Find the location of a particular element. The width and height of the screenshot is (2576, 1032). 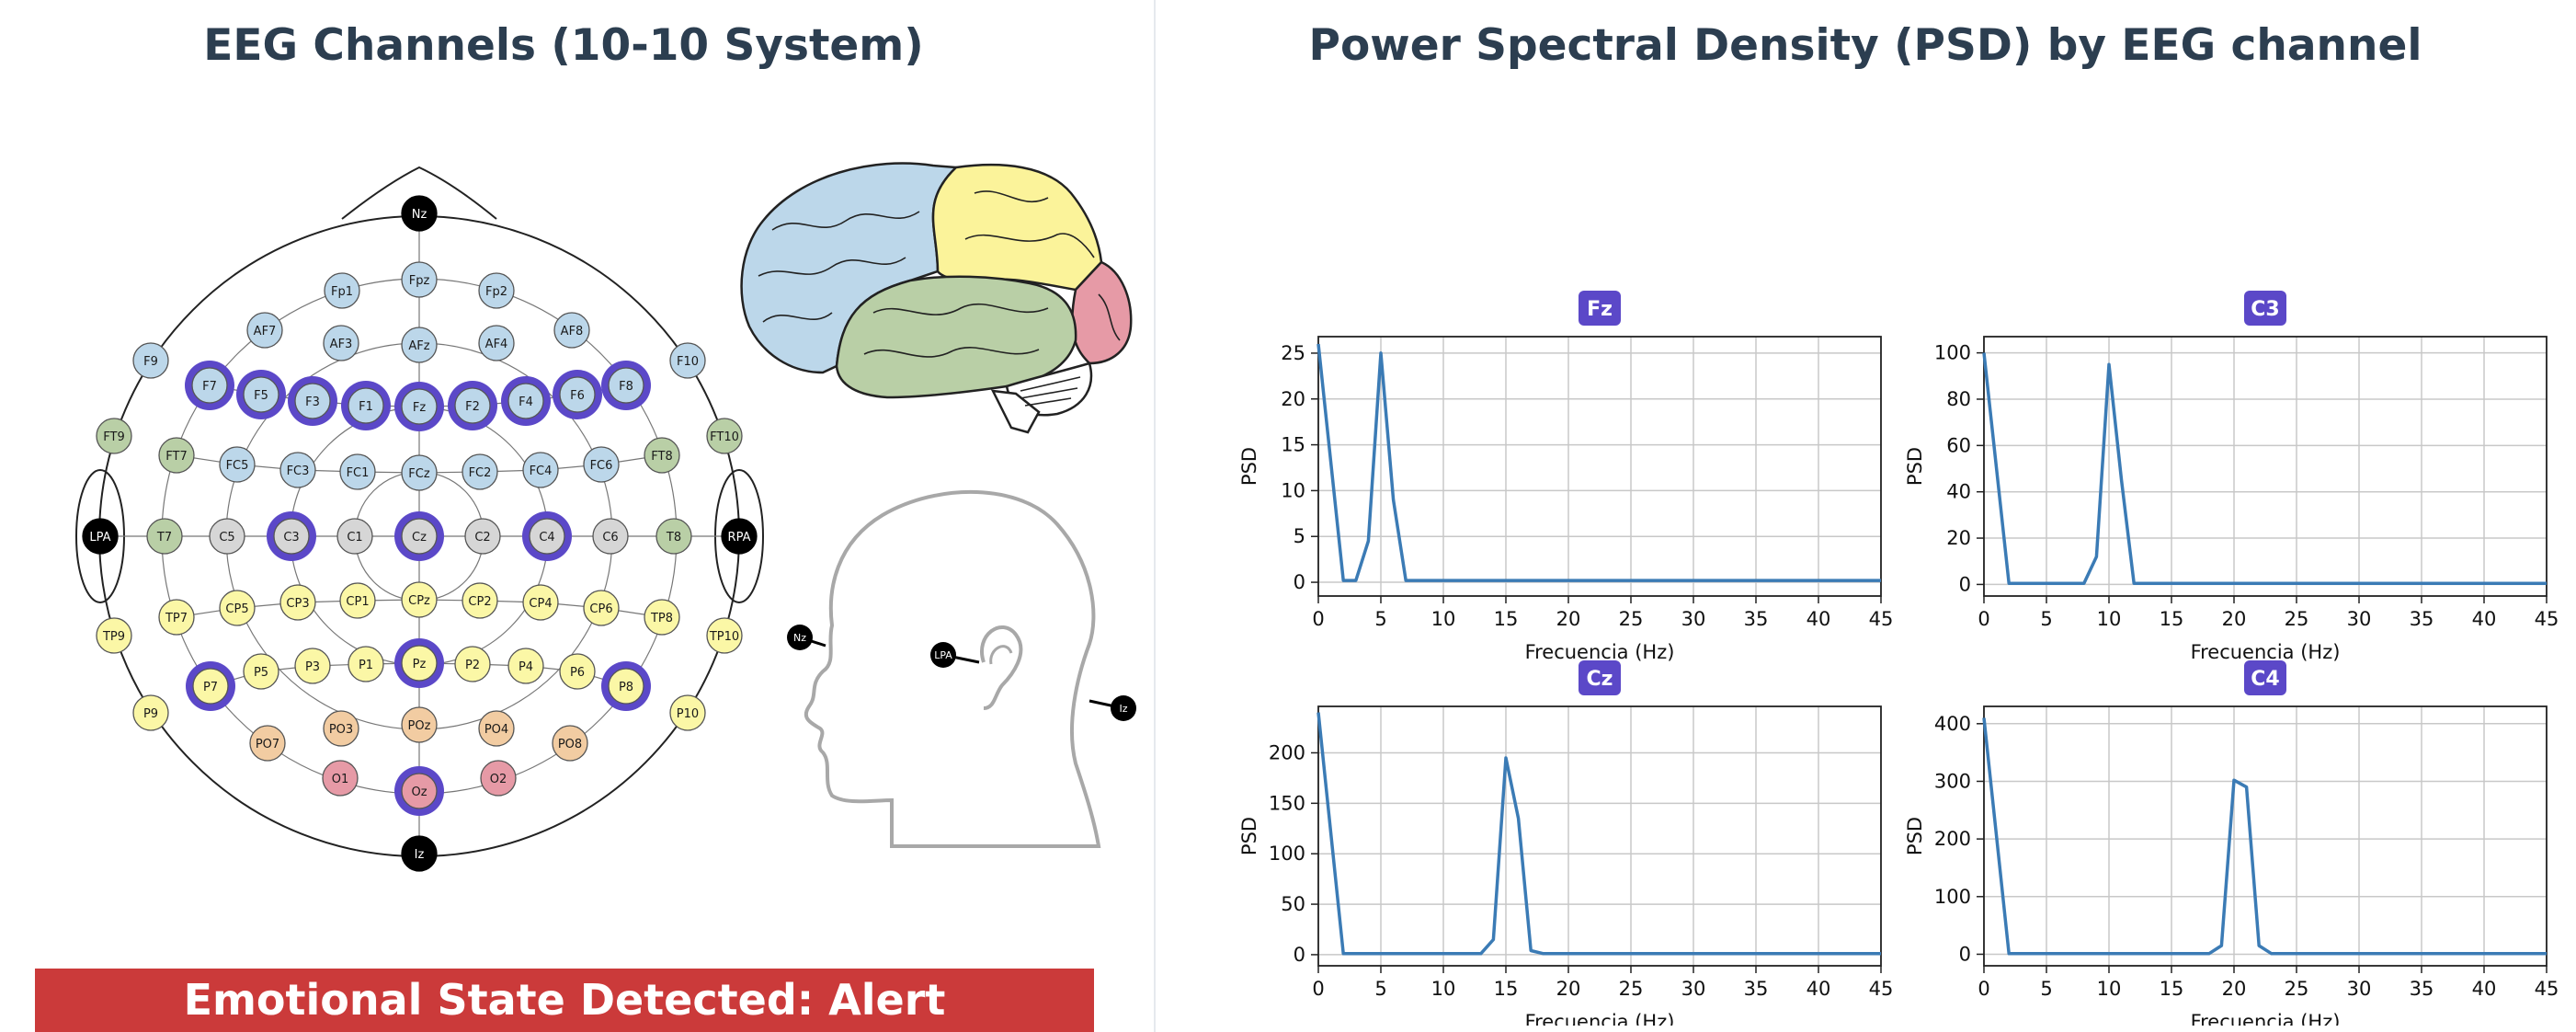

x-tick-label: 20 is located at coordinates (2234, 619).